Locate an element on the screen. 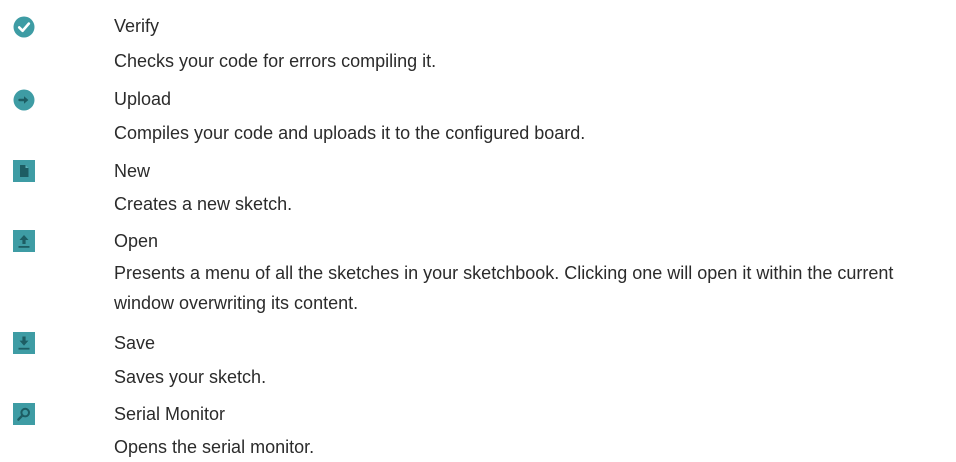 This screenshot has width=956, height=462. entry-title-verify: Verify is located at coordinates (137, 26).